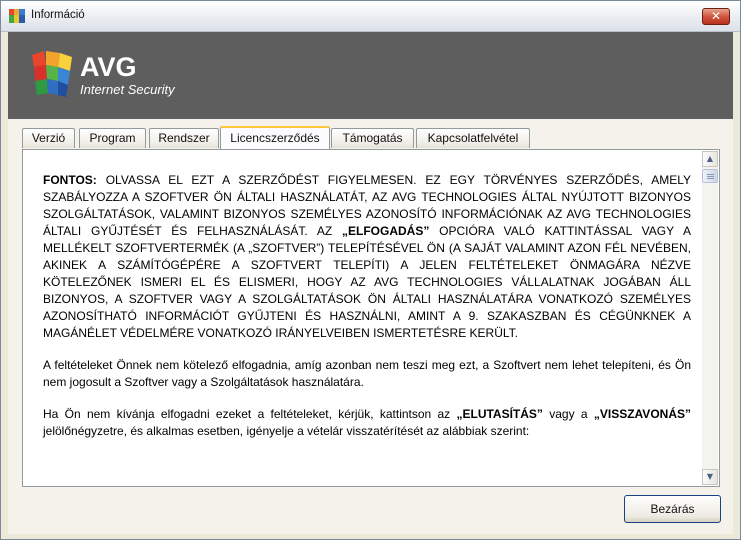 This screenshot has width=741, height=540. What do you see at coordinates (710, 477) in the screenshot?
I see `scroll-down-button: ▼` at bounding box center [710, 477].